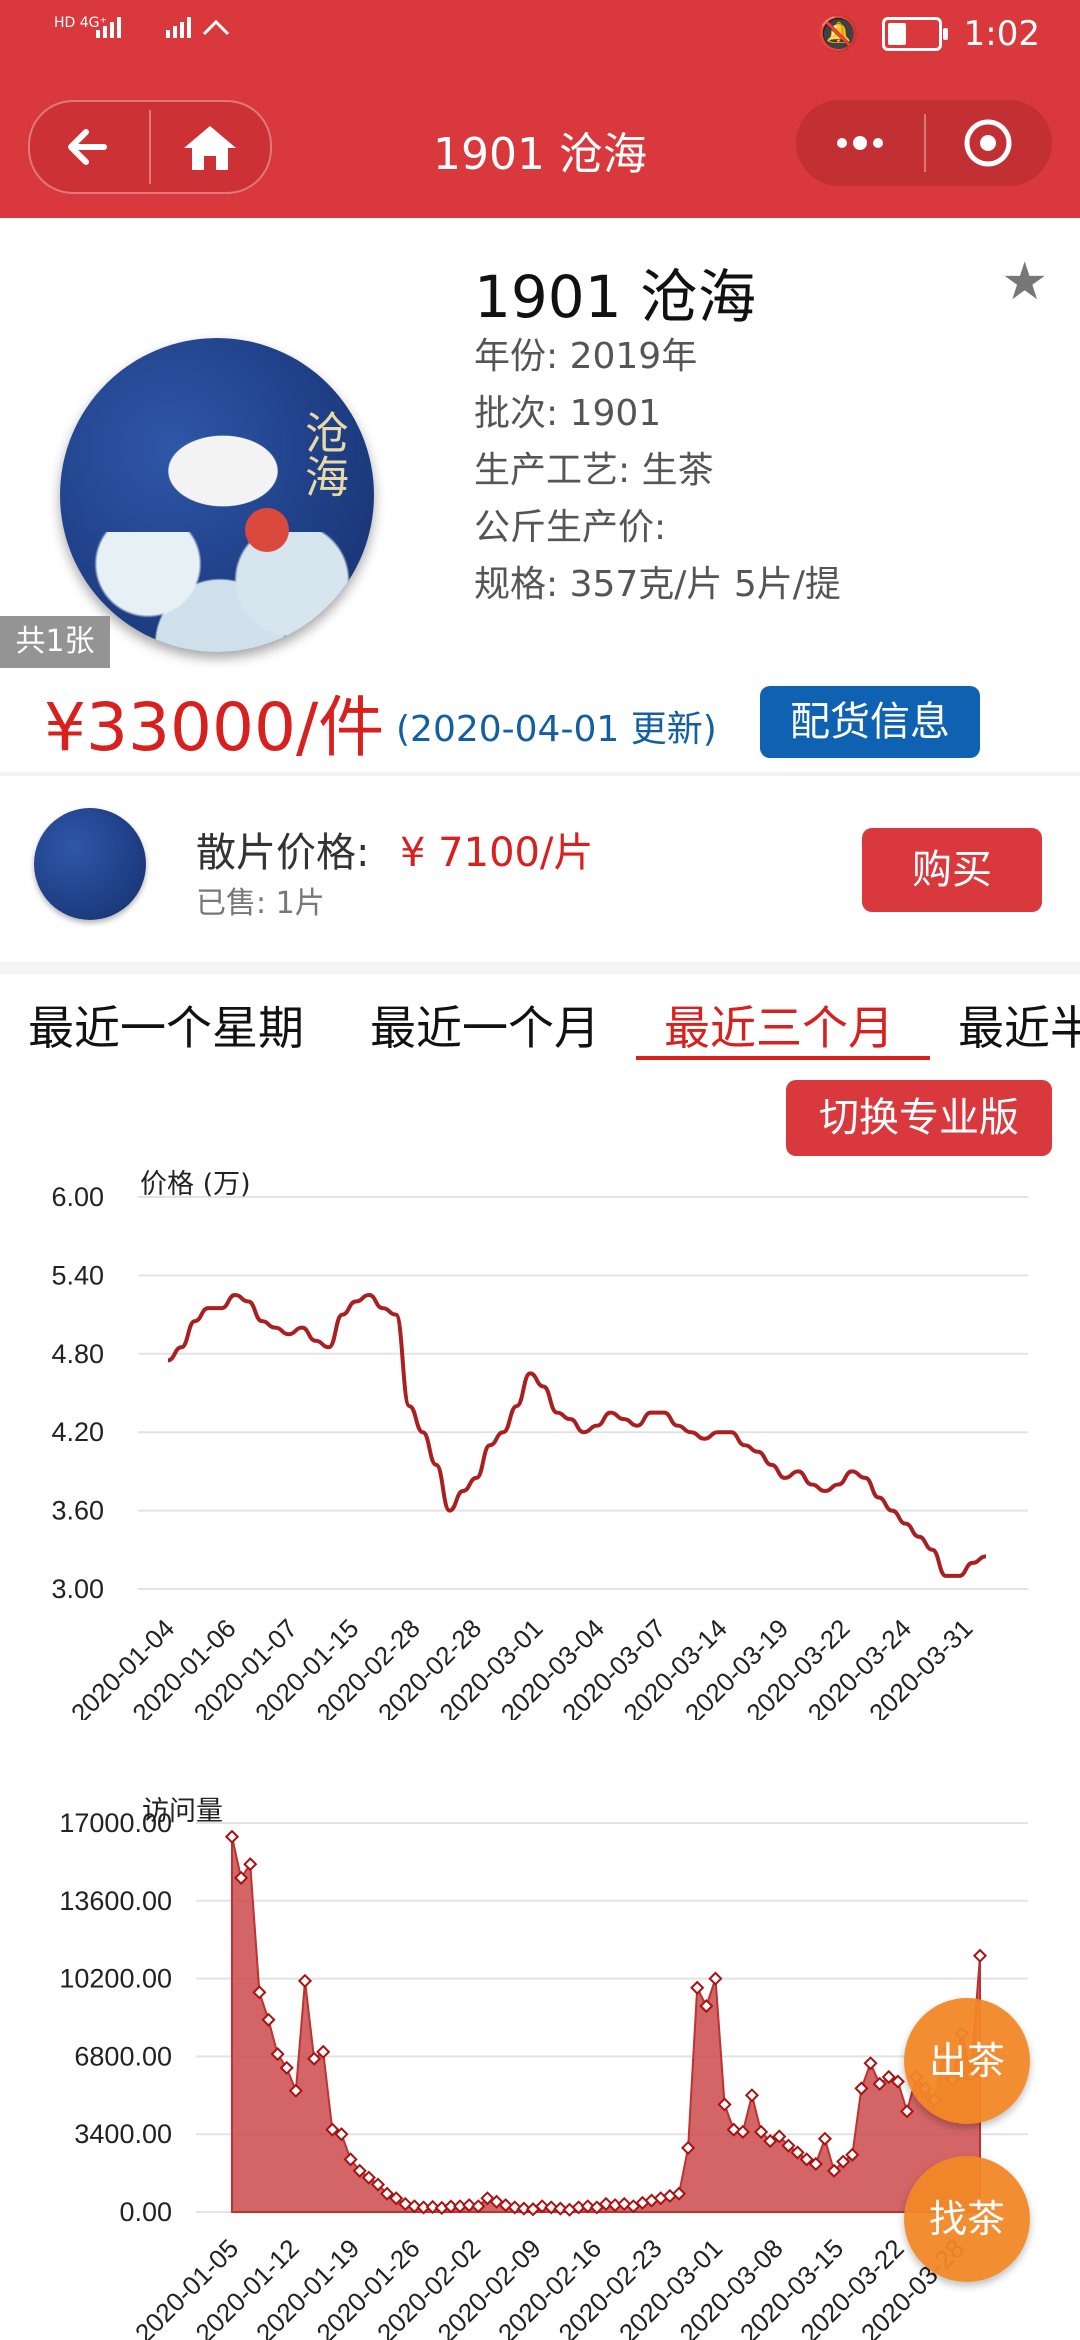  What do you see at coordinates (77, 1354) in the screenshot?
I see `y-tick-label: 4.80` at bounding box center [77, 1354].